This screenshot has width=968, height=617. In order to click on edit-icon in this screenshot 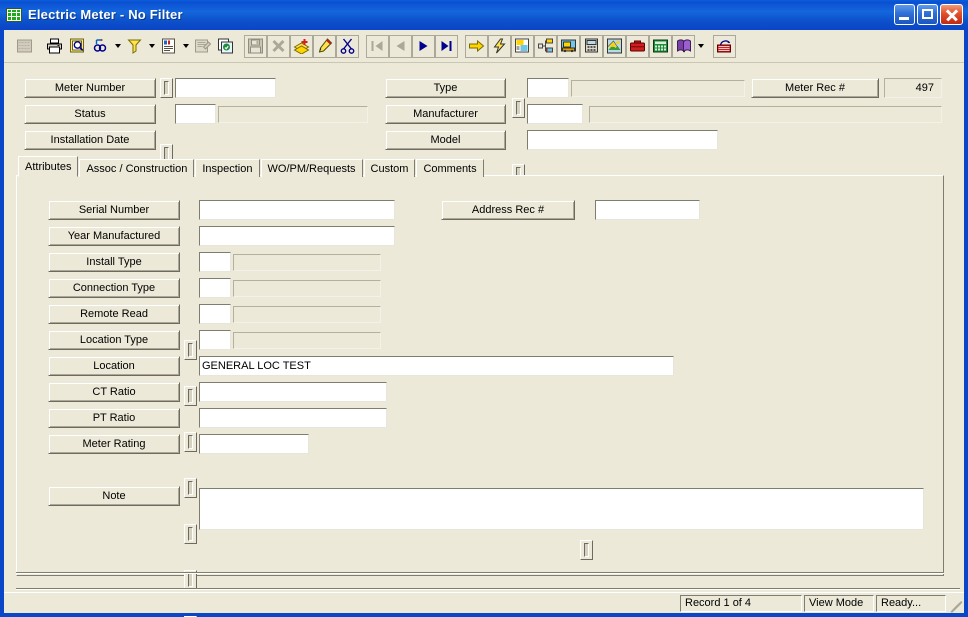, I will do `click(324, 46)`.